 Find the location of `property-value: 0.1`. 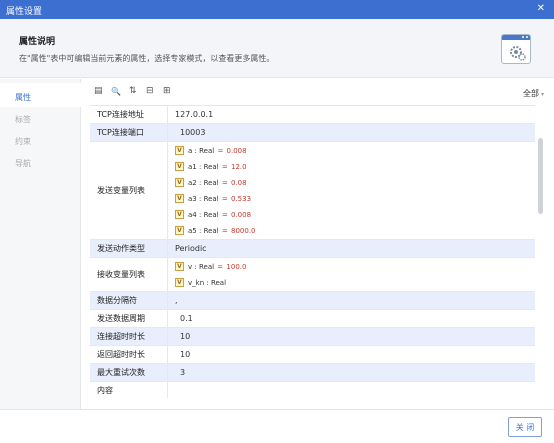

property-value: 0.1 is located at coordinates (181, 318).